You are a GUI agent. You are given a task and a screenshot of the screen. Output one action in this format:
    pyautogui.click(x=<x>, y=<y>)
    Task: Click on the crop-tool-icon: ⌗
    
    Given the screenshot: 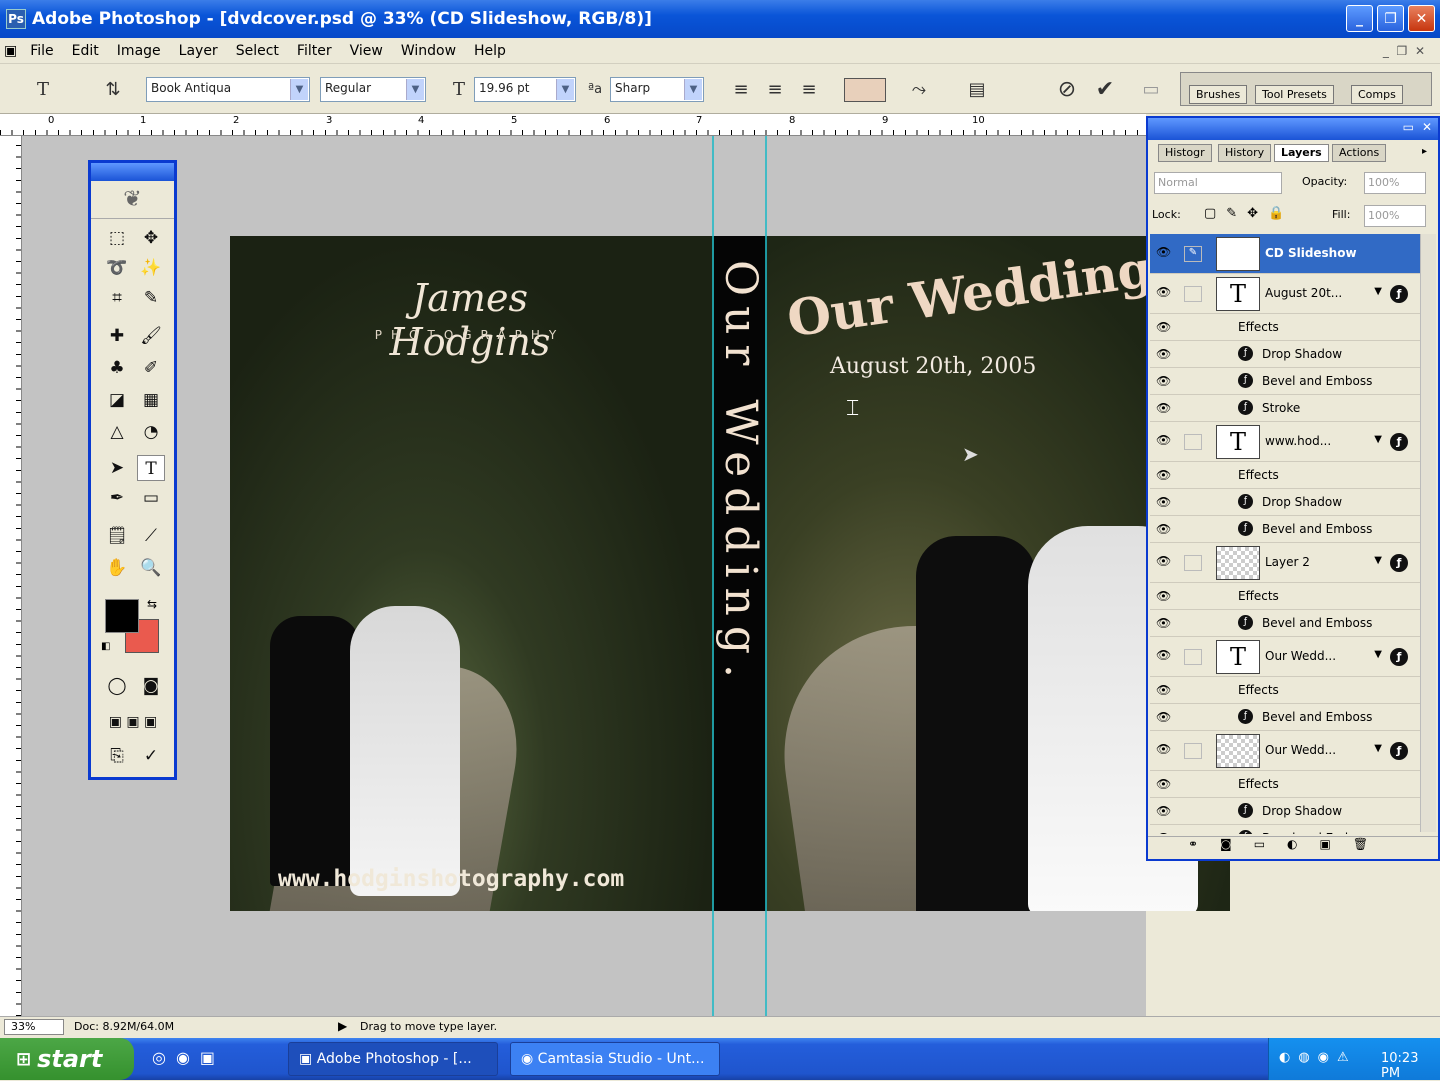 What is the action you would take?
    pyautogui.click(x=117, y=298)
    